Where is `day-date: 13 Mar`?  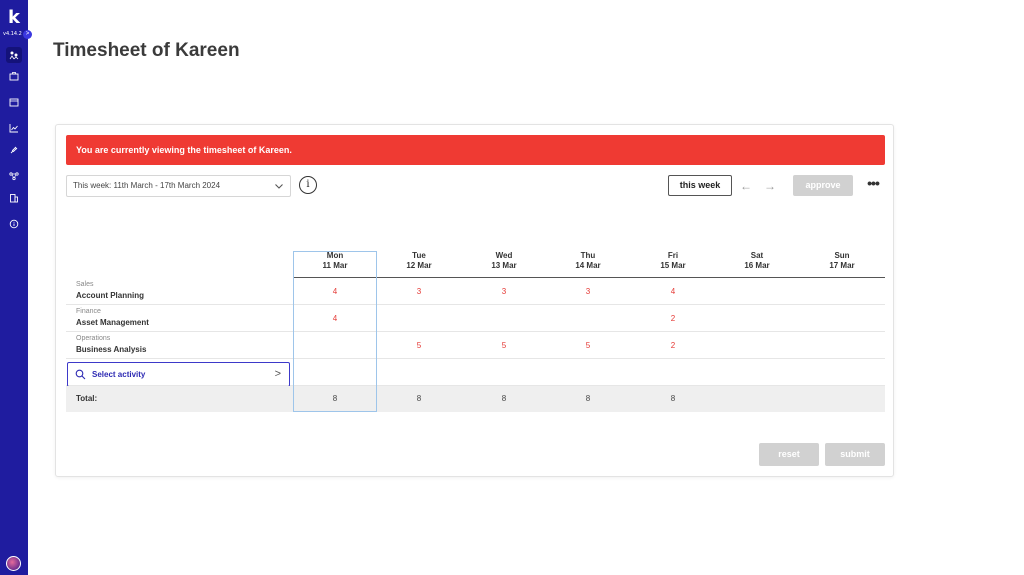
day-date: 13 Mar is located at coordinates (504, 265).